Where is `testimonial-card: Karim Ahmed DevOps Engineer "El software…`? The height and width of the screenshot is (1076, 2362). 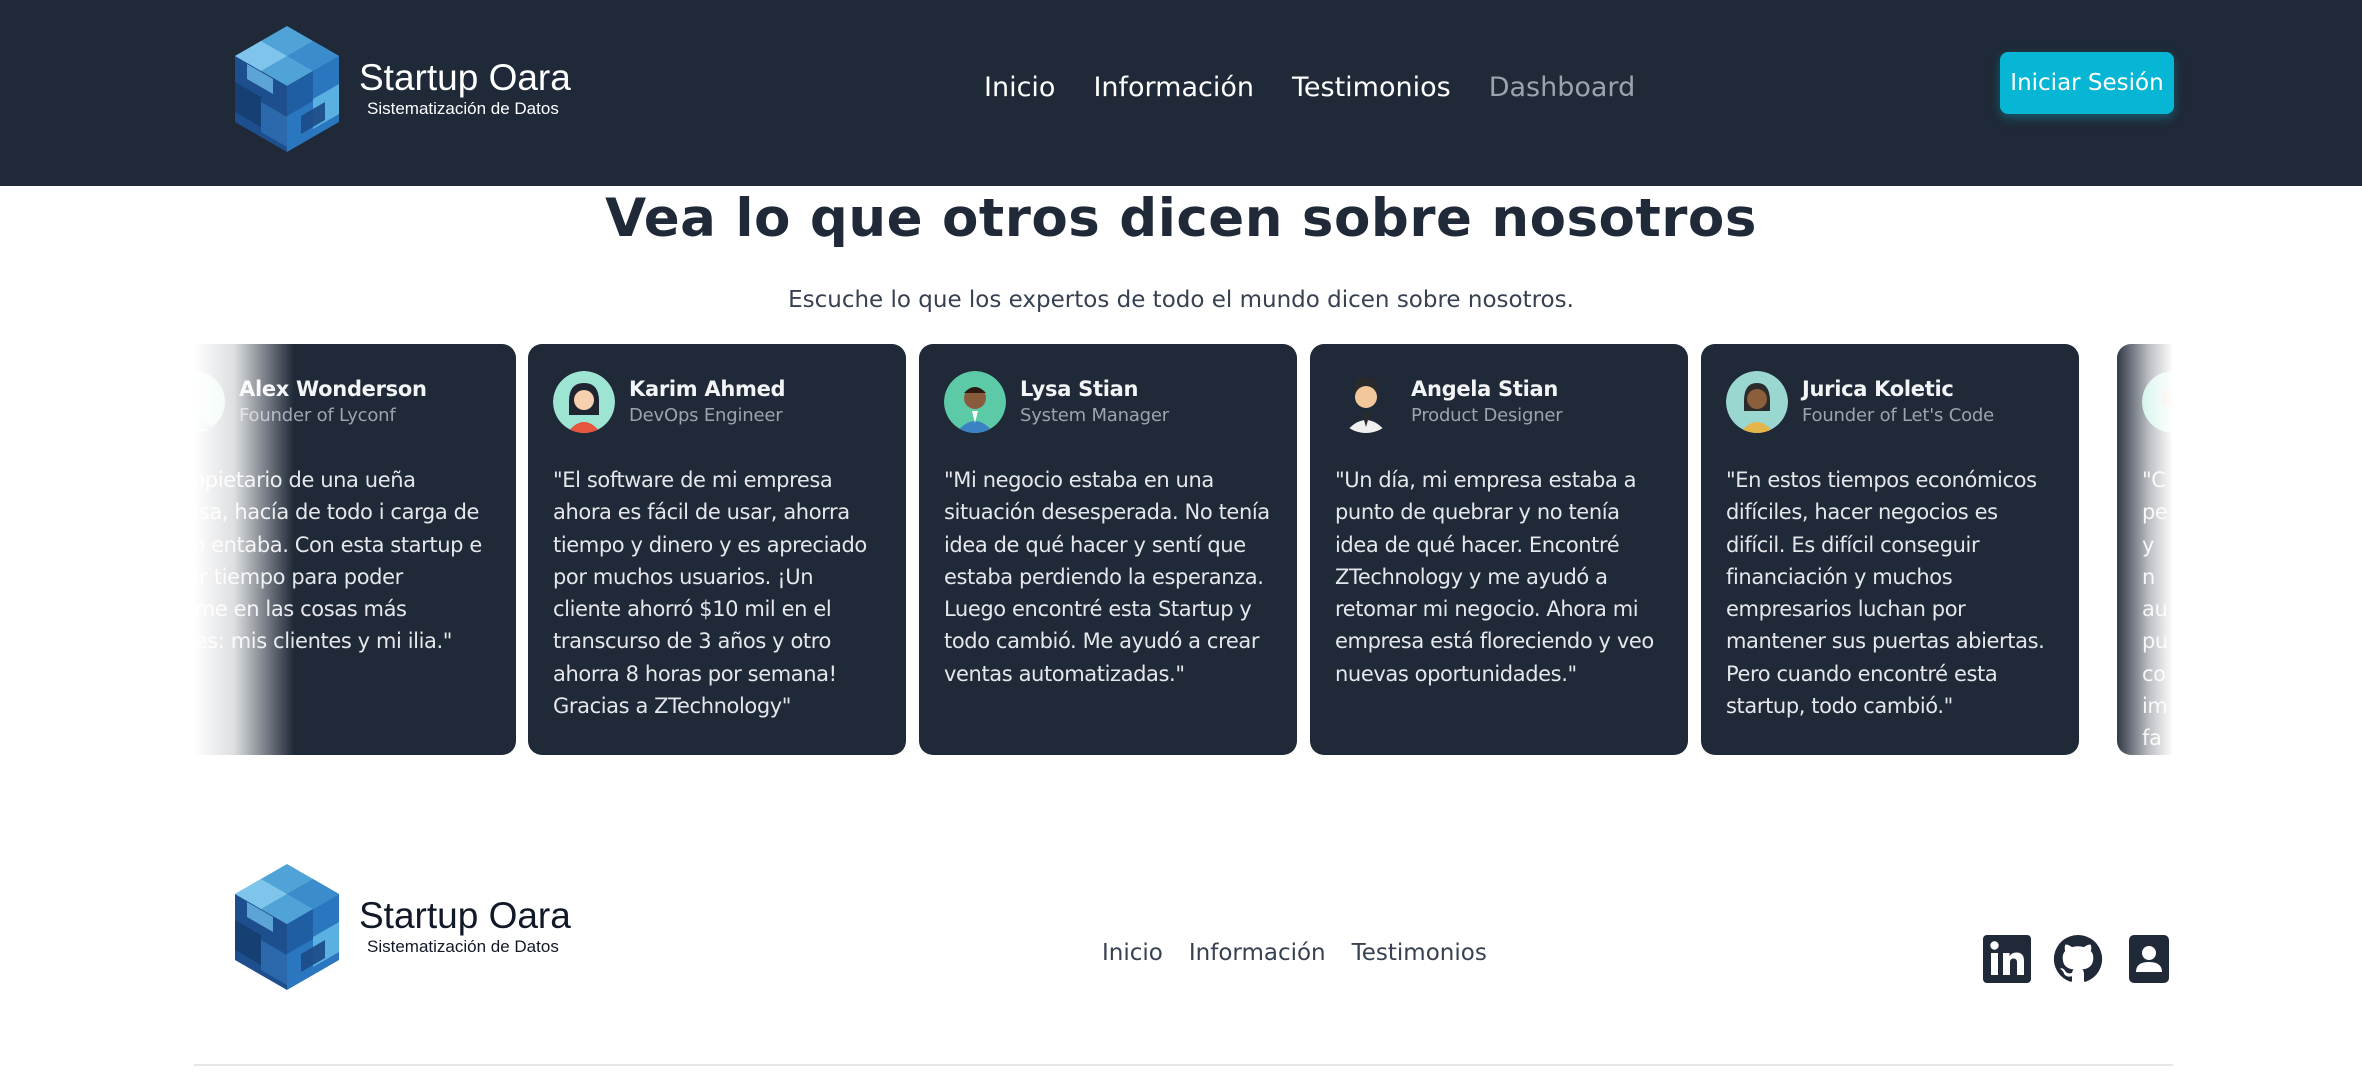
testimonial-card: Karim Ahmed DevOps Engineer "El software… is located at coordinates (717, 549).